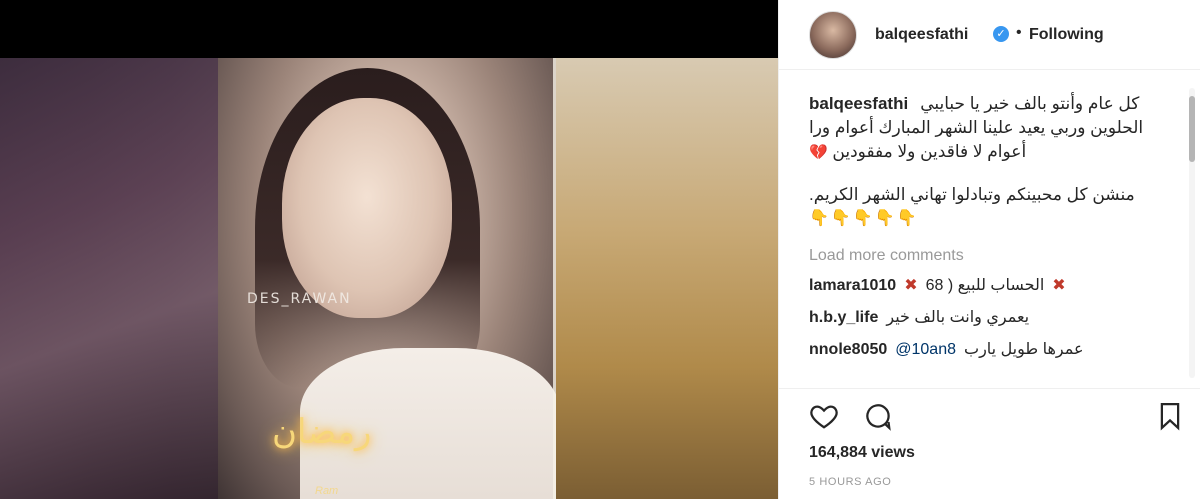 This screenshot has width=1200, height=499. What do you see at coordinates (818, 152) in the screenshot?
I see `broken-heart-icon: 💔` at bounding box center [818, 152].